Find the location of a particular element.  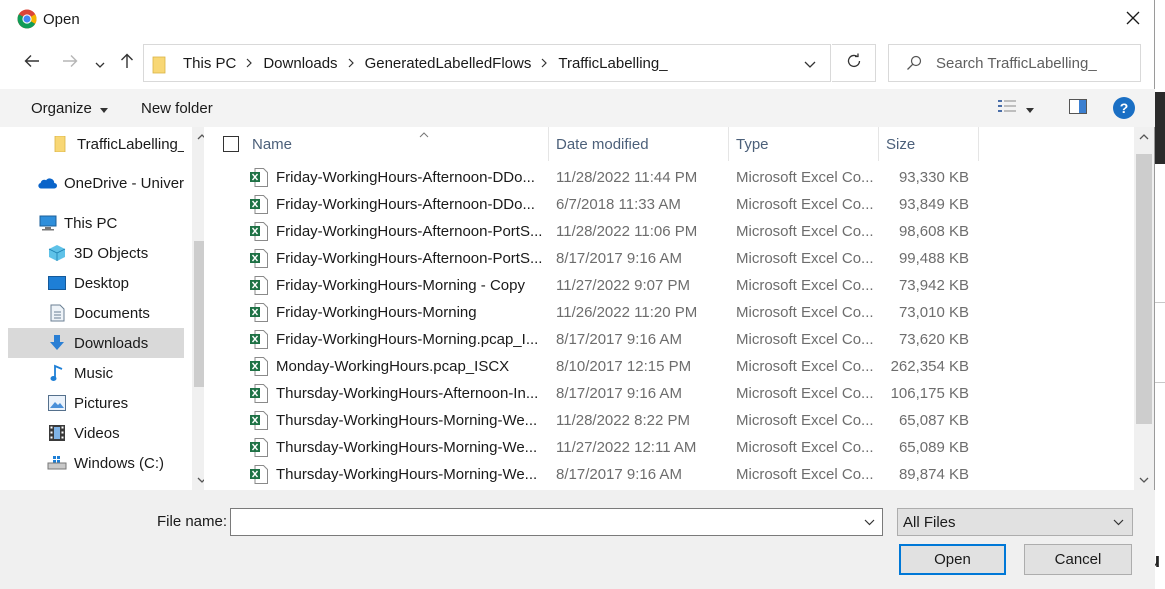

sidebar-item-label: Windows (C:) is located at coordinates (119, 463).